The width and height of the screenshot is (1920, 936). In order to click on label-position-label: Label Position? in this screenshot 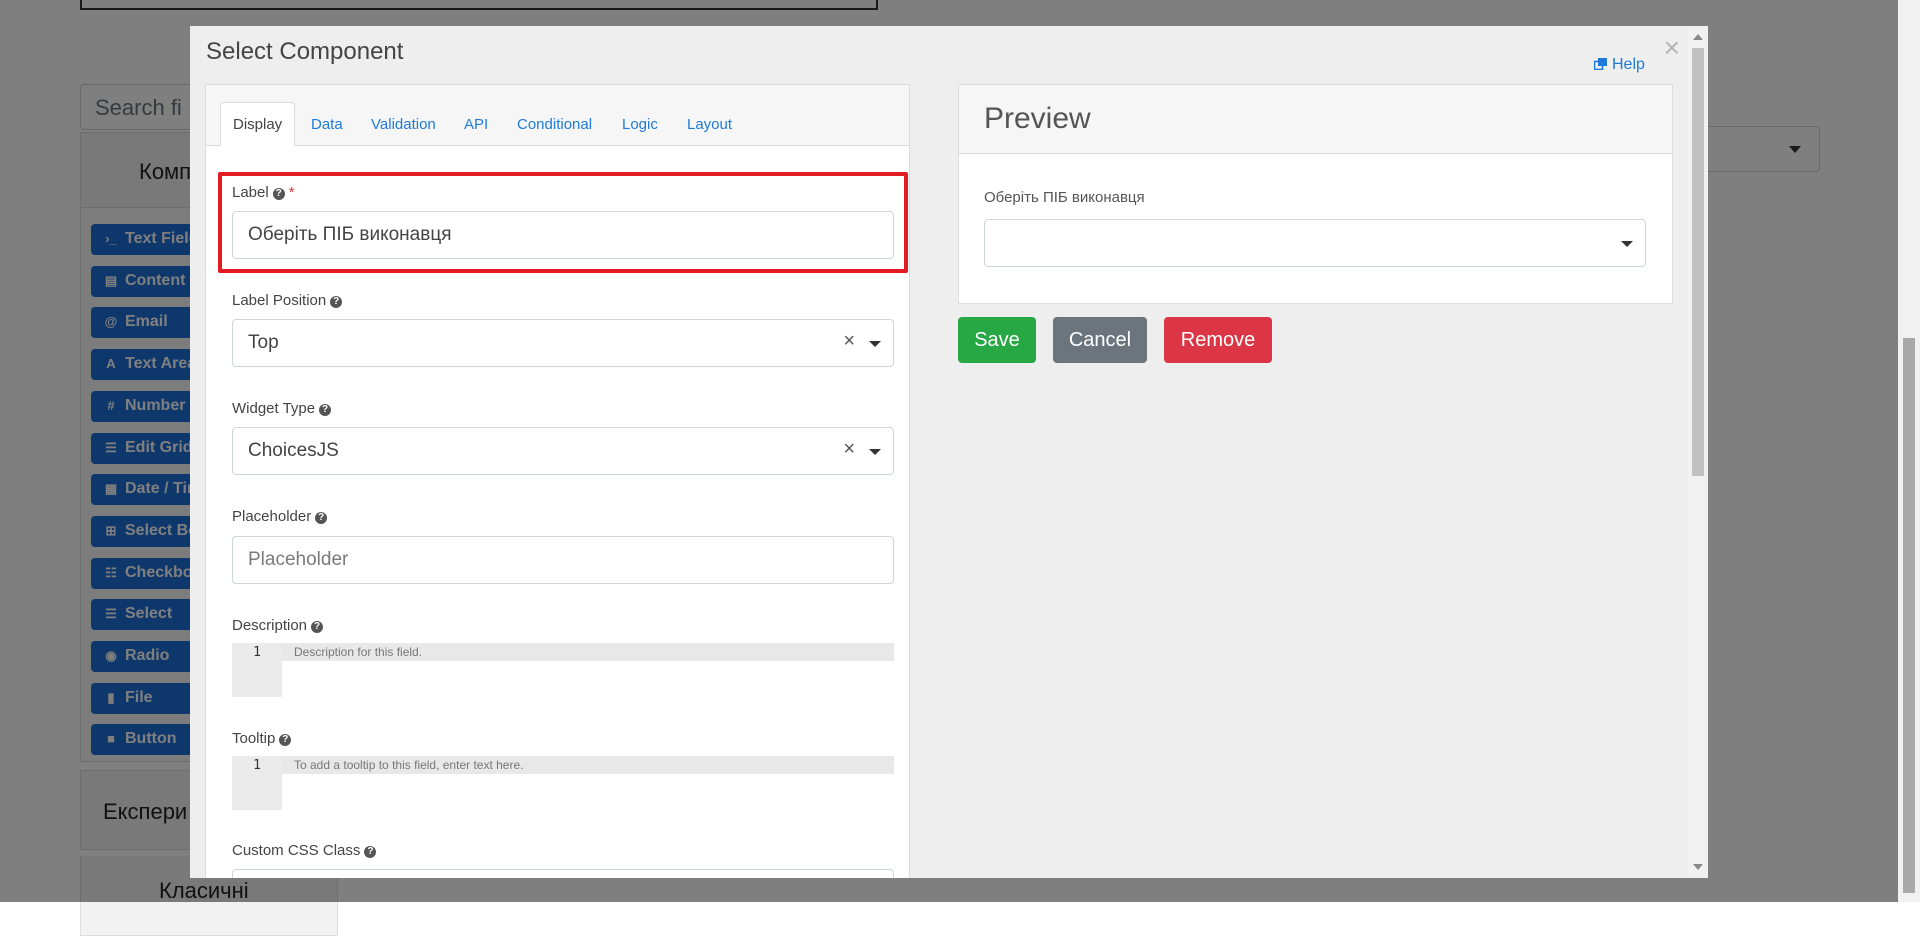, I will do `click(287, 300)`.